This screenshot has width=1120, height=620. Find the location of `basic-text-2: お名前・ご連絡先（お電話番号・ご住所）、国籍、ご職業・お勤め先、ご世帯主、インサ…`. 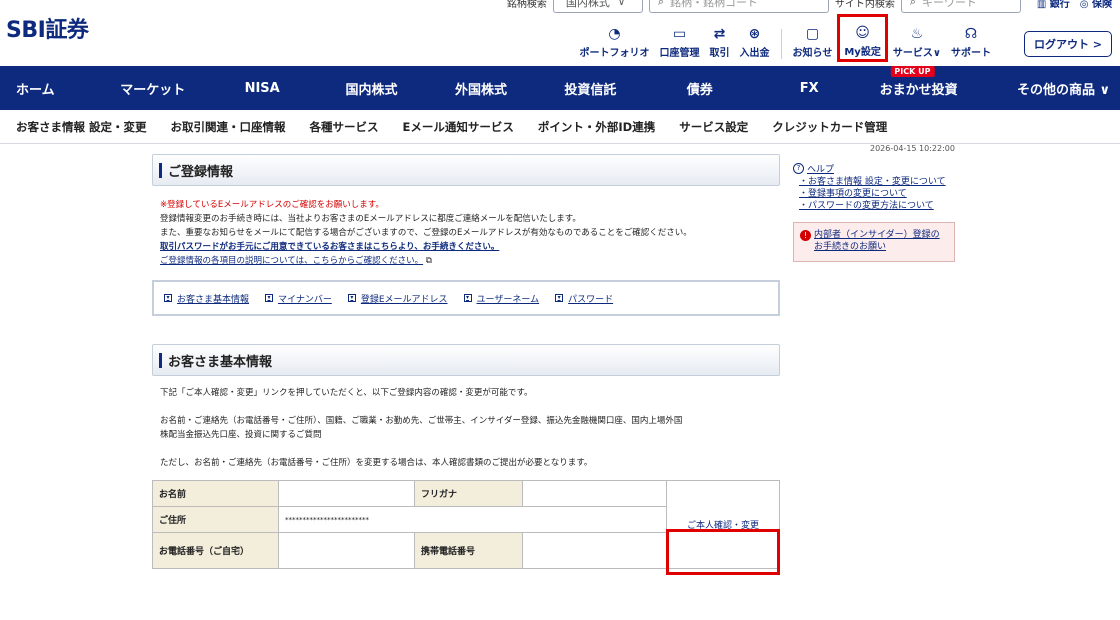

basic-text-2: お名前・ご連絡先（お電話番号・ご住所）、国籍、ご職業・お勤め先、ご世帯主、インサ… is located at coordinates (421, 421).